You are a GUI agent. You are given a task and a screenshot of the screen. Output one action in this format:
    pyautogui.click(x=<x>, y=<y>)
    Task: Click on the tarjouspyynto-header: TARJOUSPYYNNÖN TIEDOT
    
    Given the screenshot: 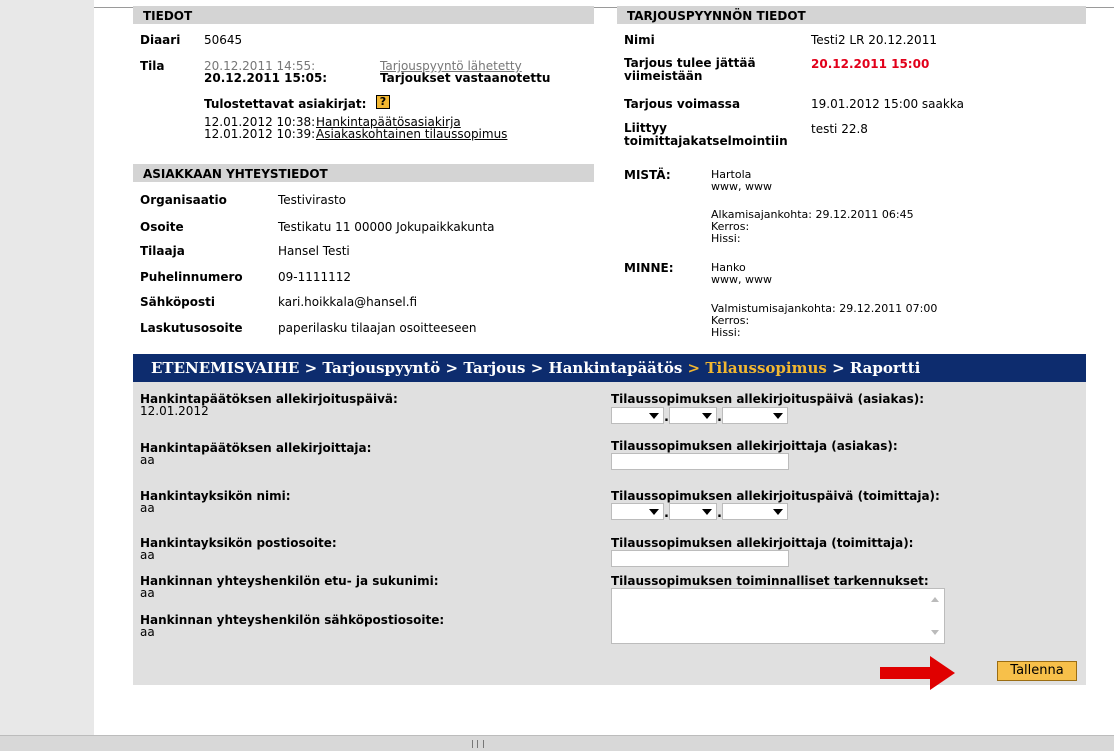 What is the action you would take?
    pyautogui.click(x=851, y=15)
    